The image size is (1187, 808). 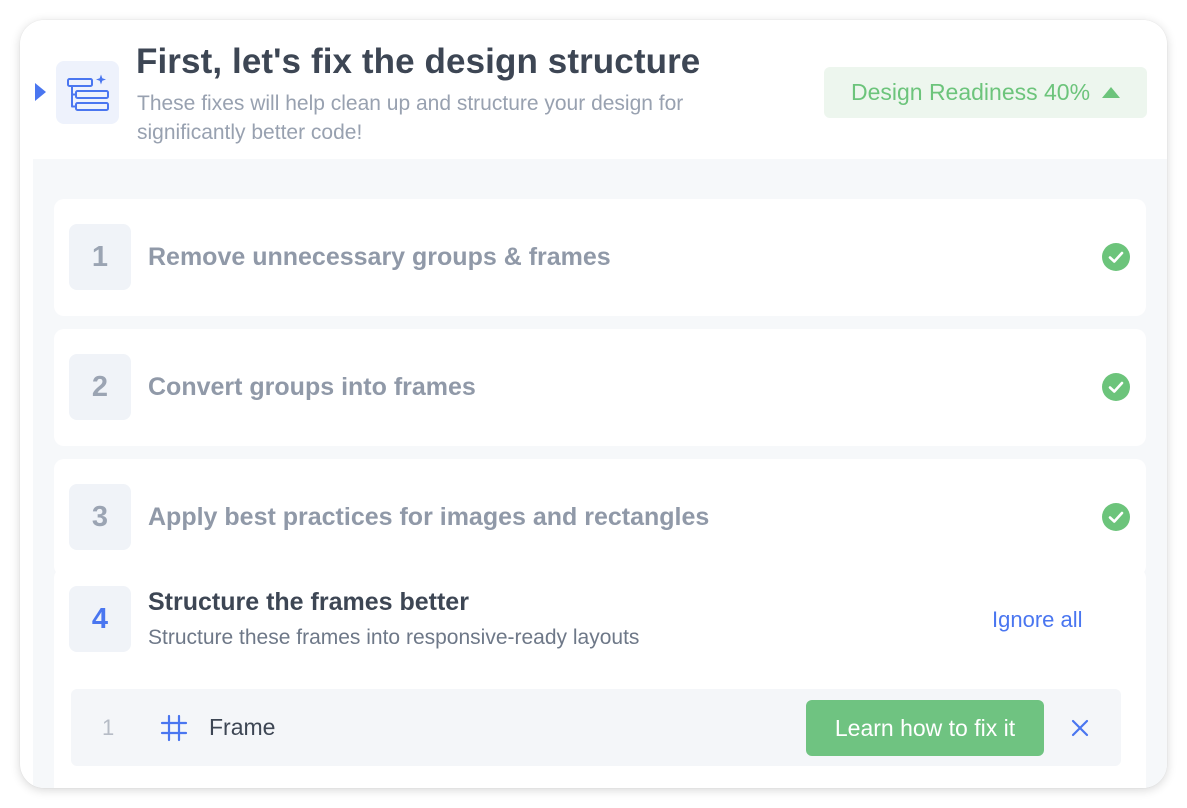 What do you see at coordinates (379, 257) in the screenshot?
I see `step-label: Remove unnecessary groups & frames` at bounding box center [379, 257].